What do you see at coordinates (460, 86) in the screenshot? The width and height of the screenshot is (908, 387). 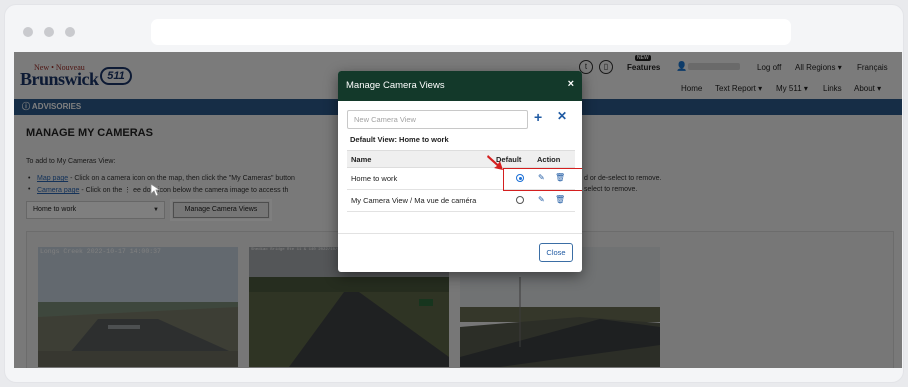 I see `modal-header: Manage Camera Views ×` at bounding box center [460, 86].